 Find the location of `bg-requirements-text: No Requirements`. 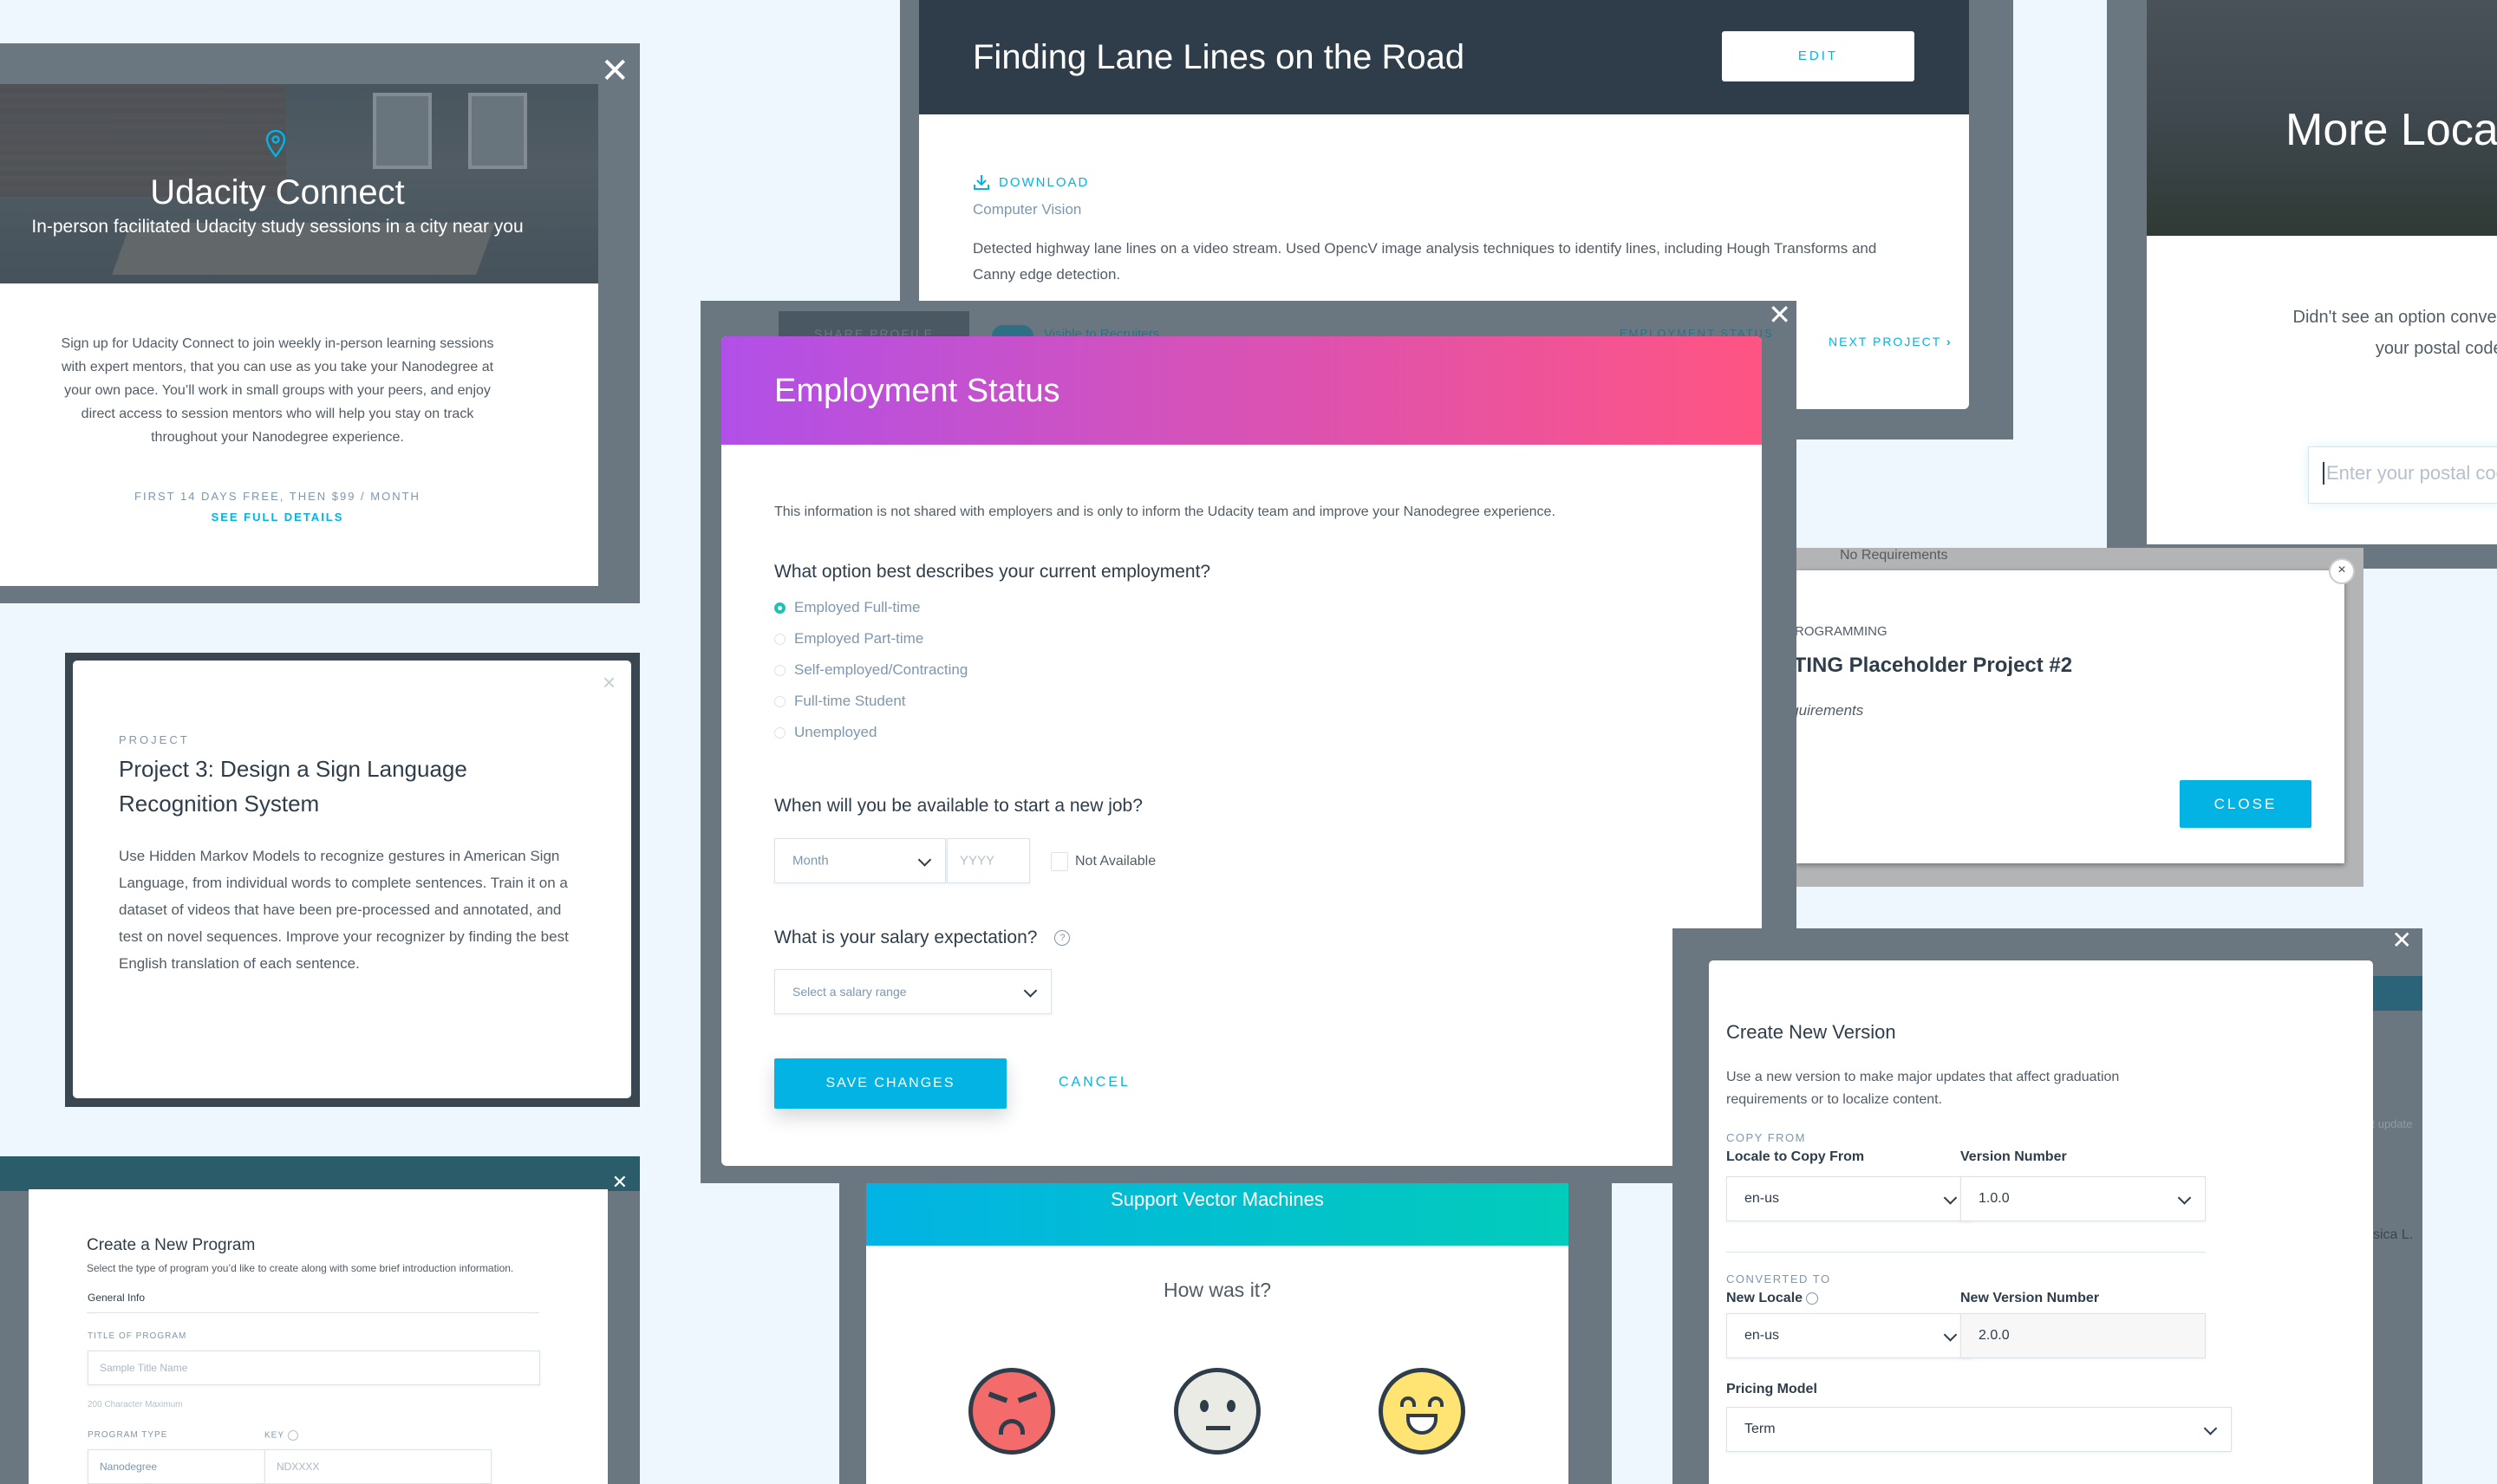

bg-requirements-text: No Requirements is located at coordinates (1894, 555).